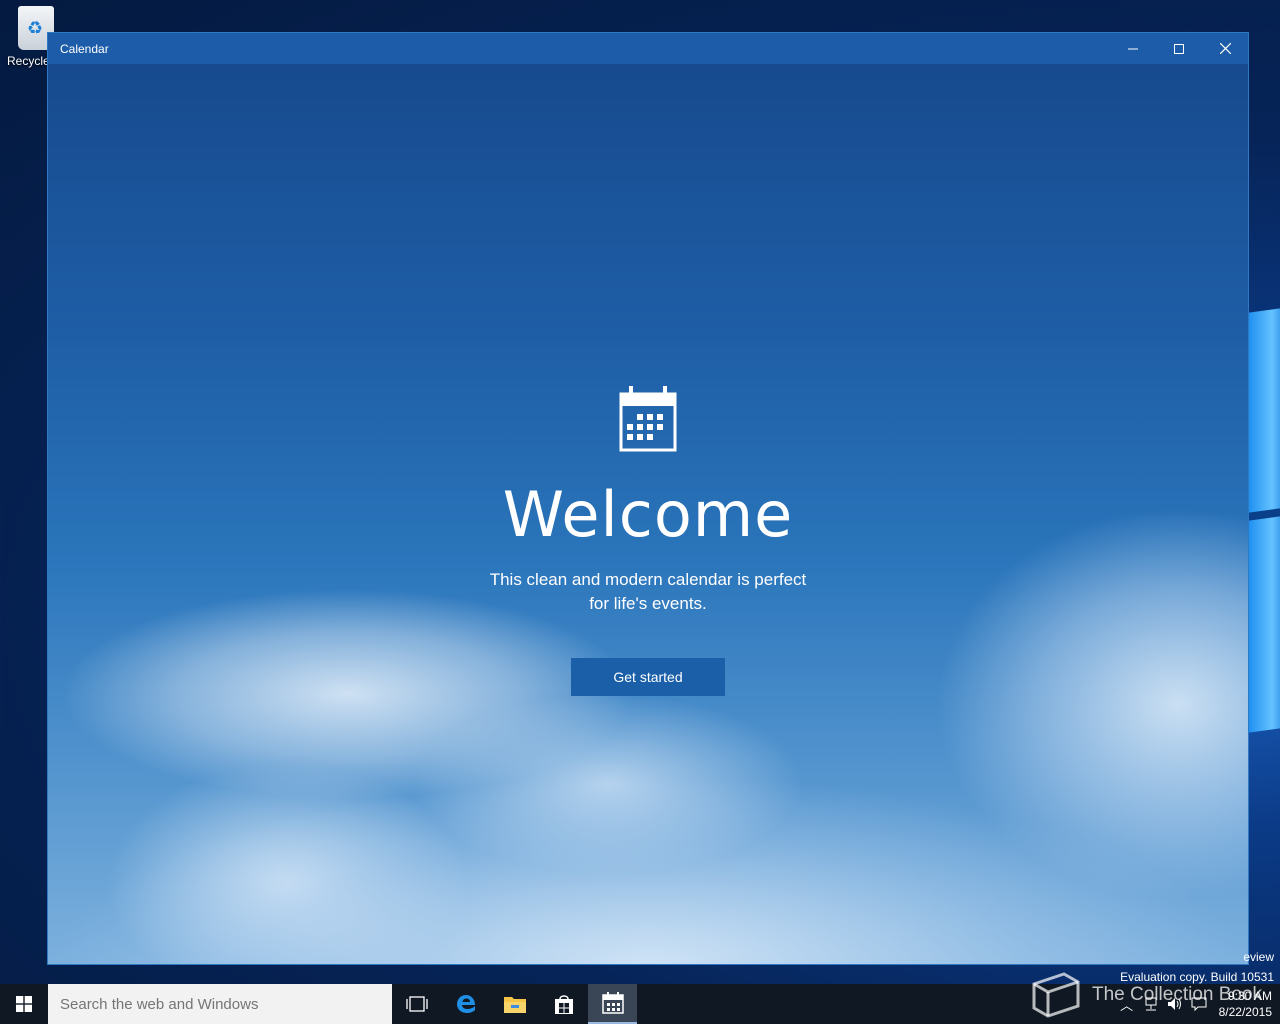 This screenshot has width=1280, height=1024. I want to click on desktop-windows-logo, so click(1264, 520).